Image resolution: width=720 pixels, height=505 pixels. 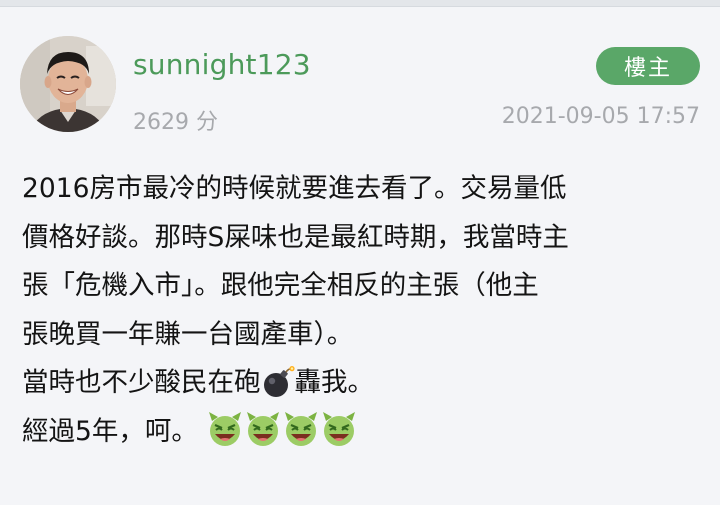 What do you see at coordinates (188, 334) in the screenshot?
I see `post-line: 張晚買一年賺一台國產車）。` at bounding box center [188, 334].